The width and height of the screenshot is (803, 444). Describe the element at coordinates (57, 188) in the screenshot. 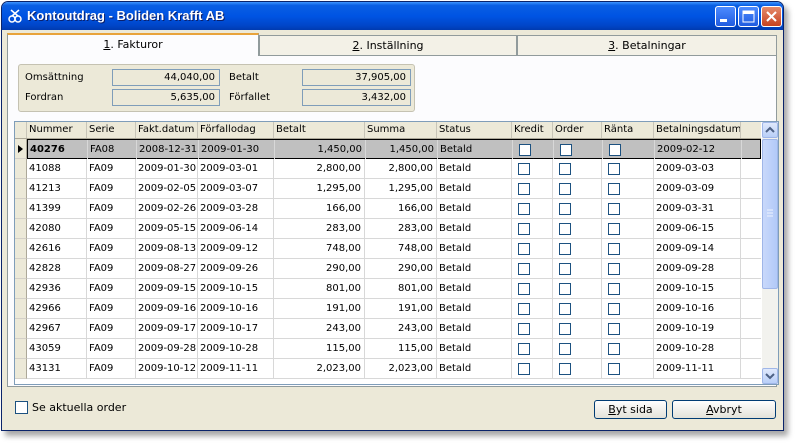

I see `cell-num: 41213` at that location.